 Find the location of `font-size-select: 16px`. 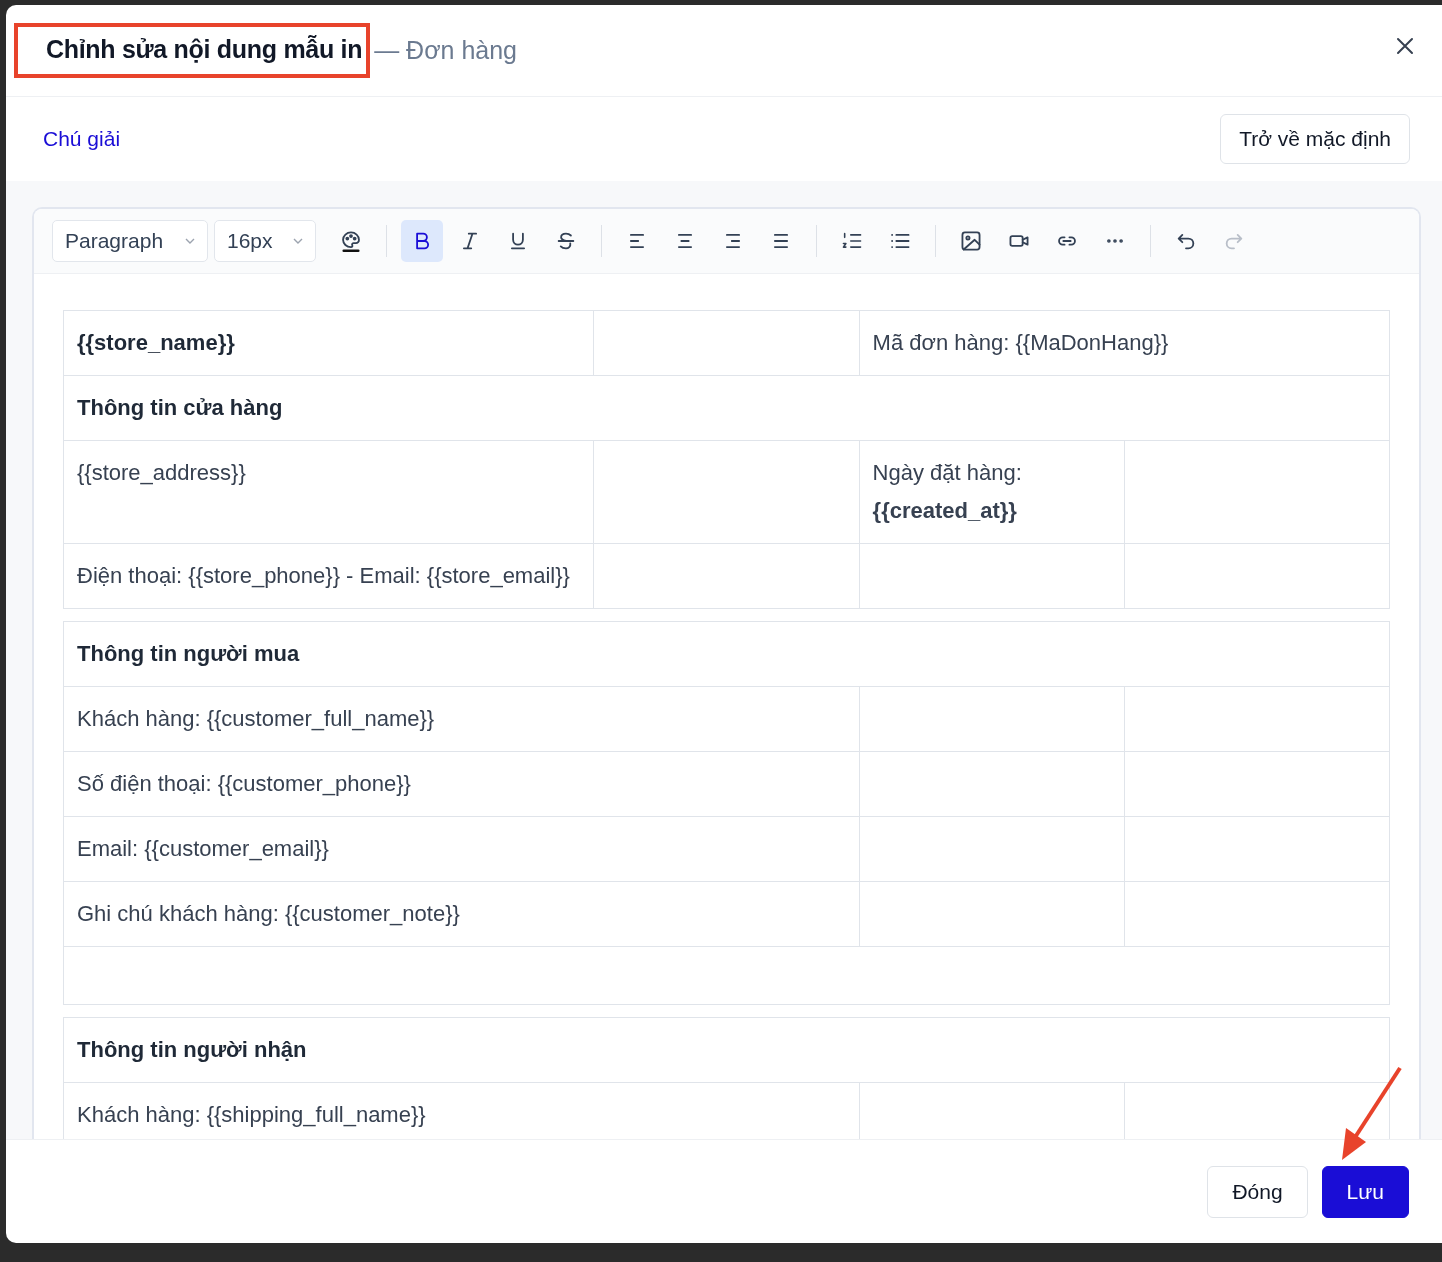

font-size-select: 16px is located at coordinates (265, 241).